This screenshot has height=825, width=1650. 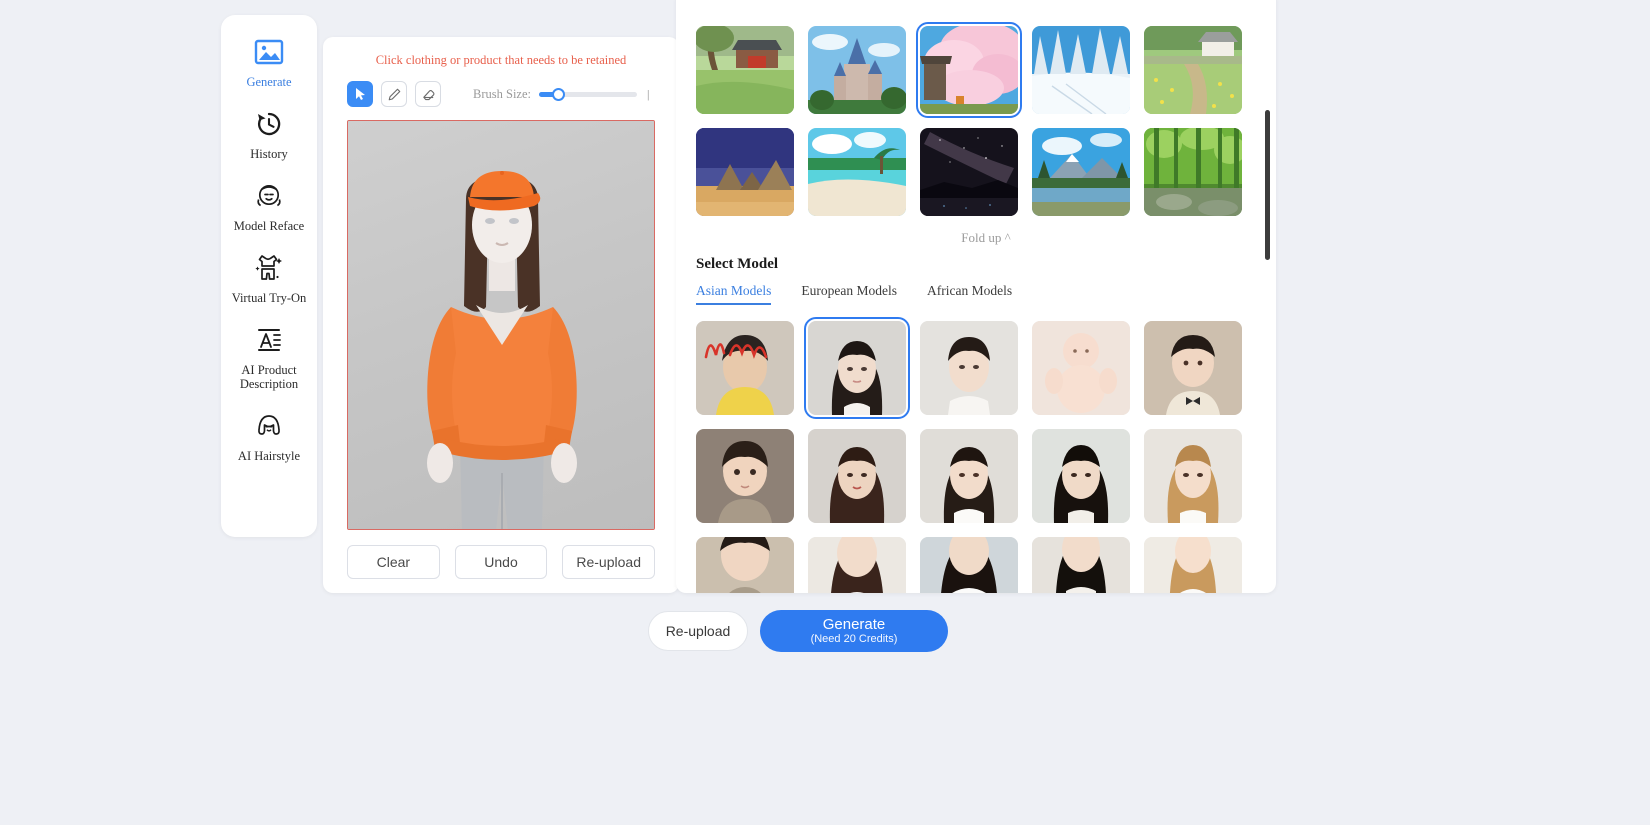 What do you see at coordinates (745, 172) in the screenshot?
I see `scene-pyramids` at bounding box center [745, 172].